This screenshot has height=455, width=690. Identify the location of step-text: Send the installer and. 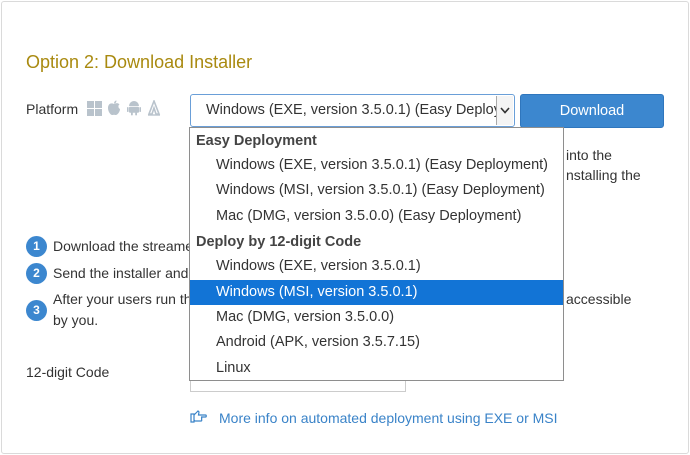
(121, 273).